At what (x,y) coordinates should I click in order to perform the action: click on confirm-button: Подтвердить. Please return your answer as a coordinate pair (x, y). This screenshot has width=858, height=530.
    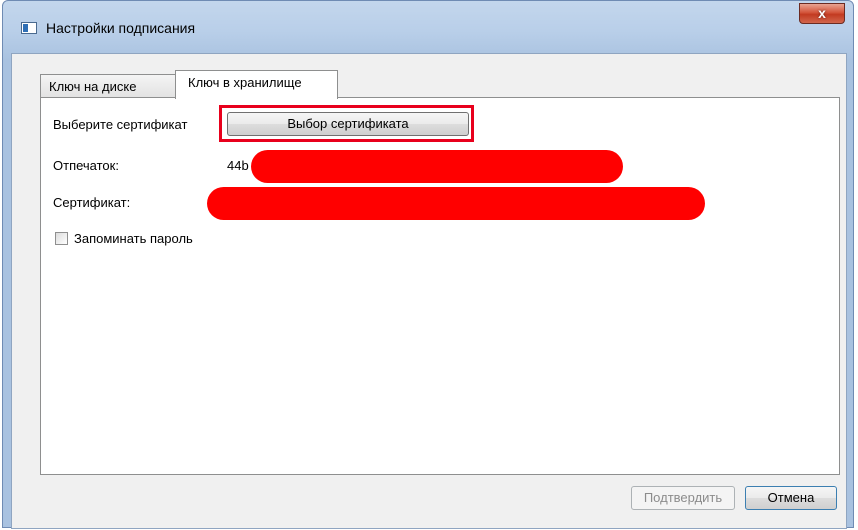
    Looking at the image, I should click on (683, 498).